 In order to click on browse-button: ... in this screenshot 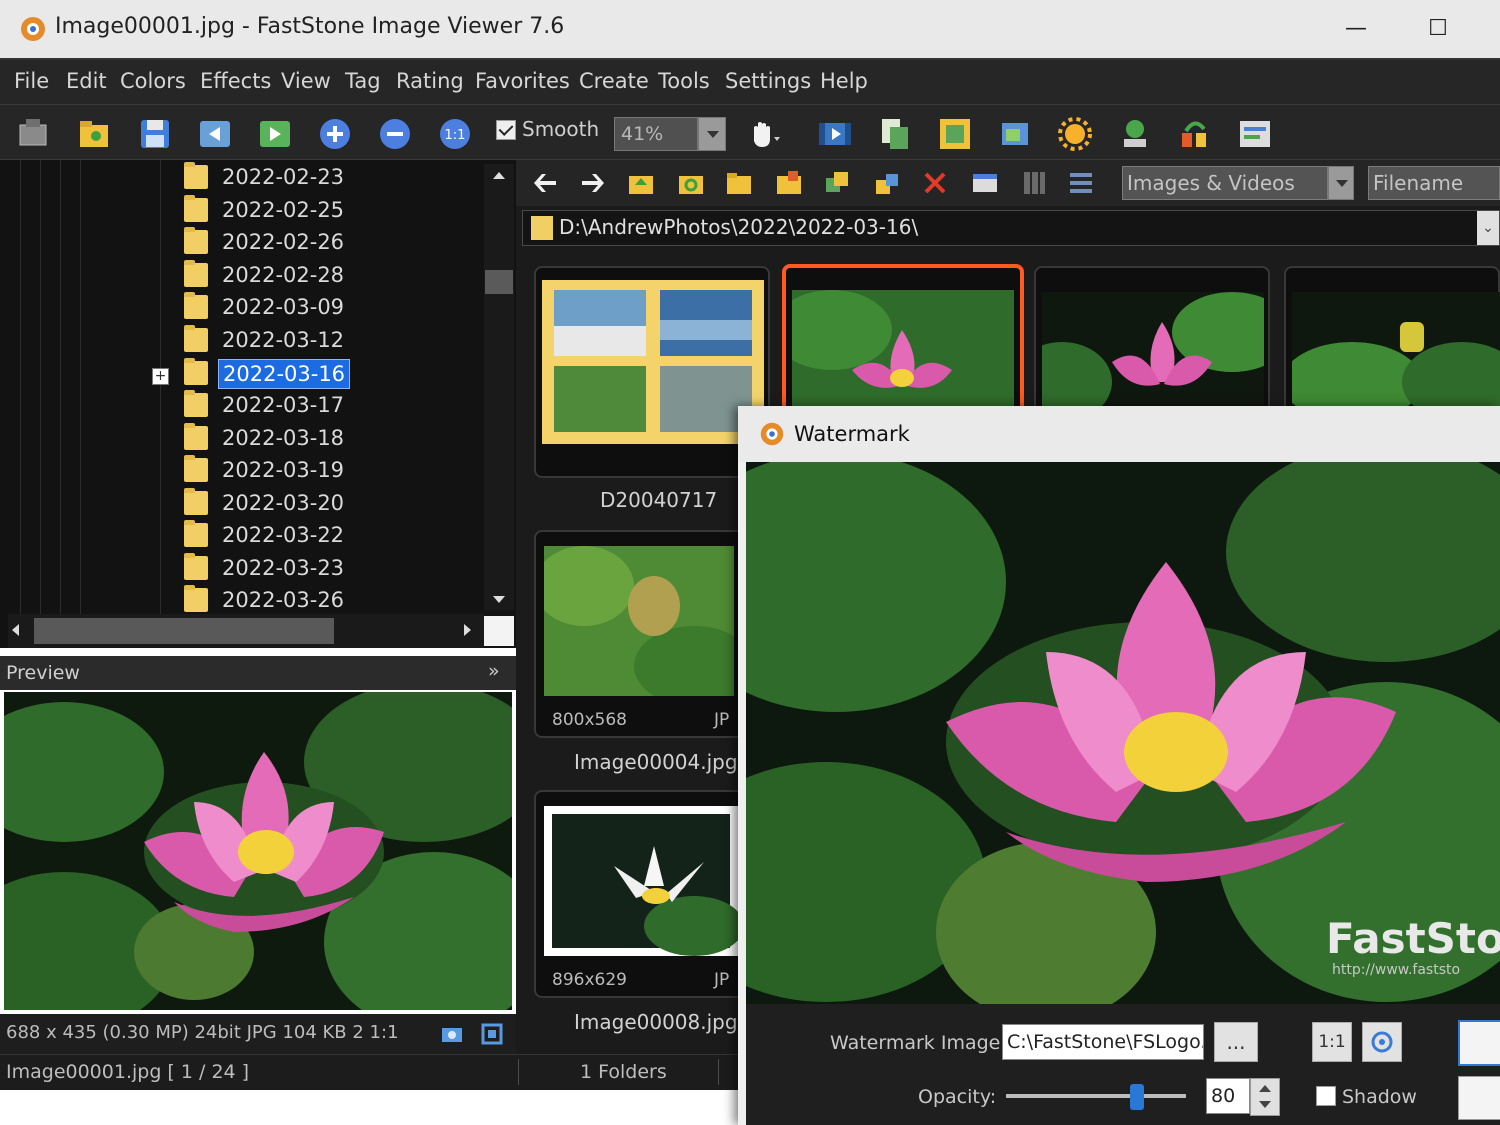, I will do `click(1236, 1042)`.